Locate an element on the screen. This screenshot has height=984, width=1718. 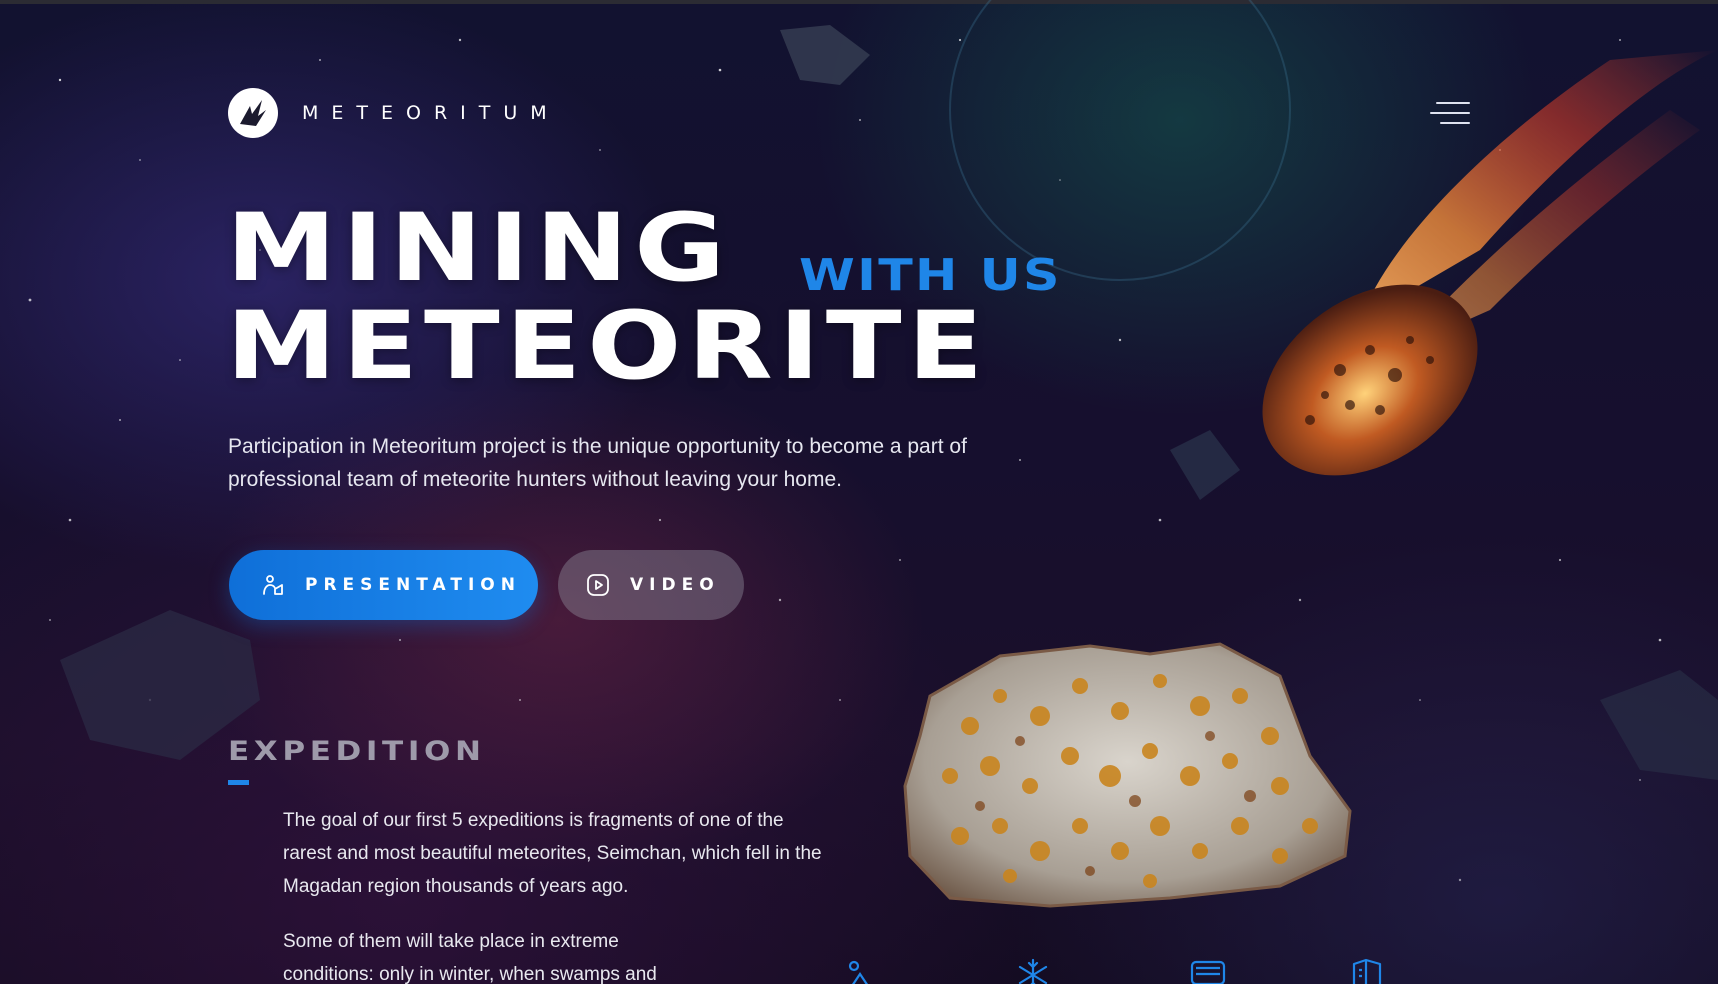
presentation-person-icon is located at coordinates (273, 585).